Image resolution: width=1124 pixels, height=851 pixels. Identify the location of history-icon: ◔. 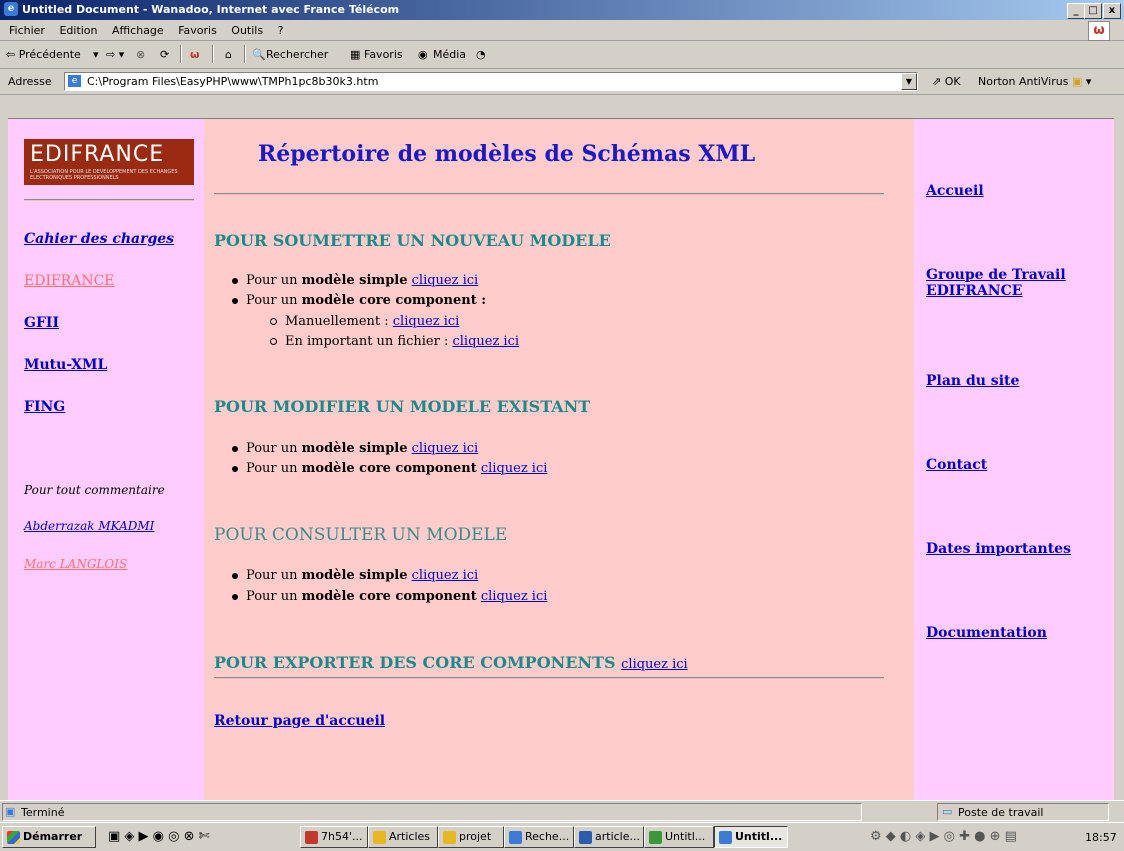
(481, 54).